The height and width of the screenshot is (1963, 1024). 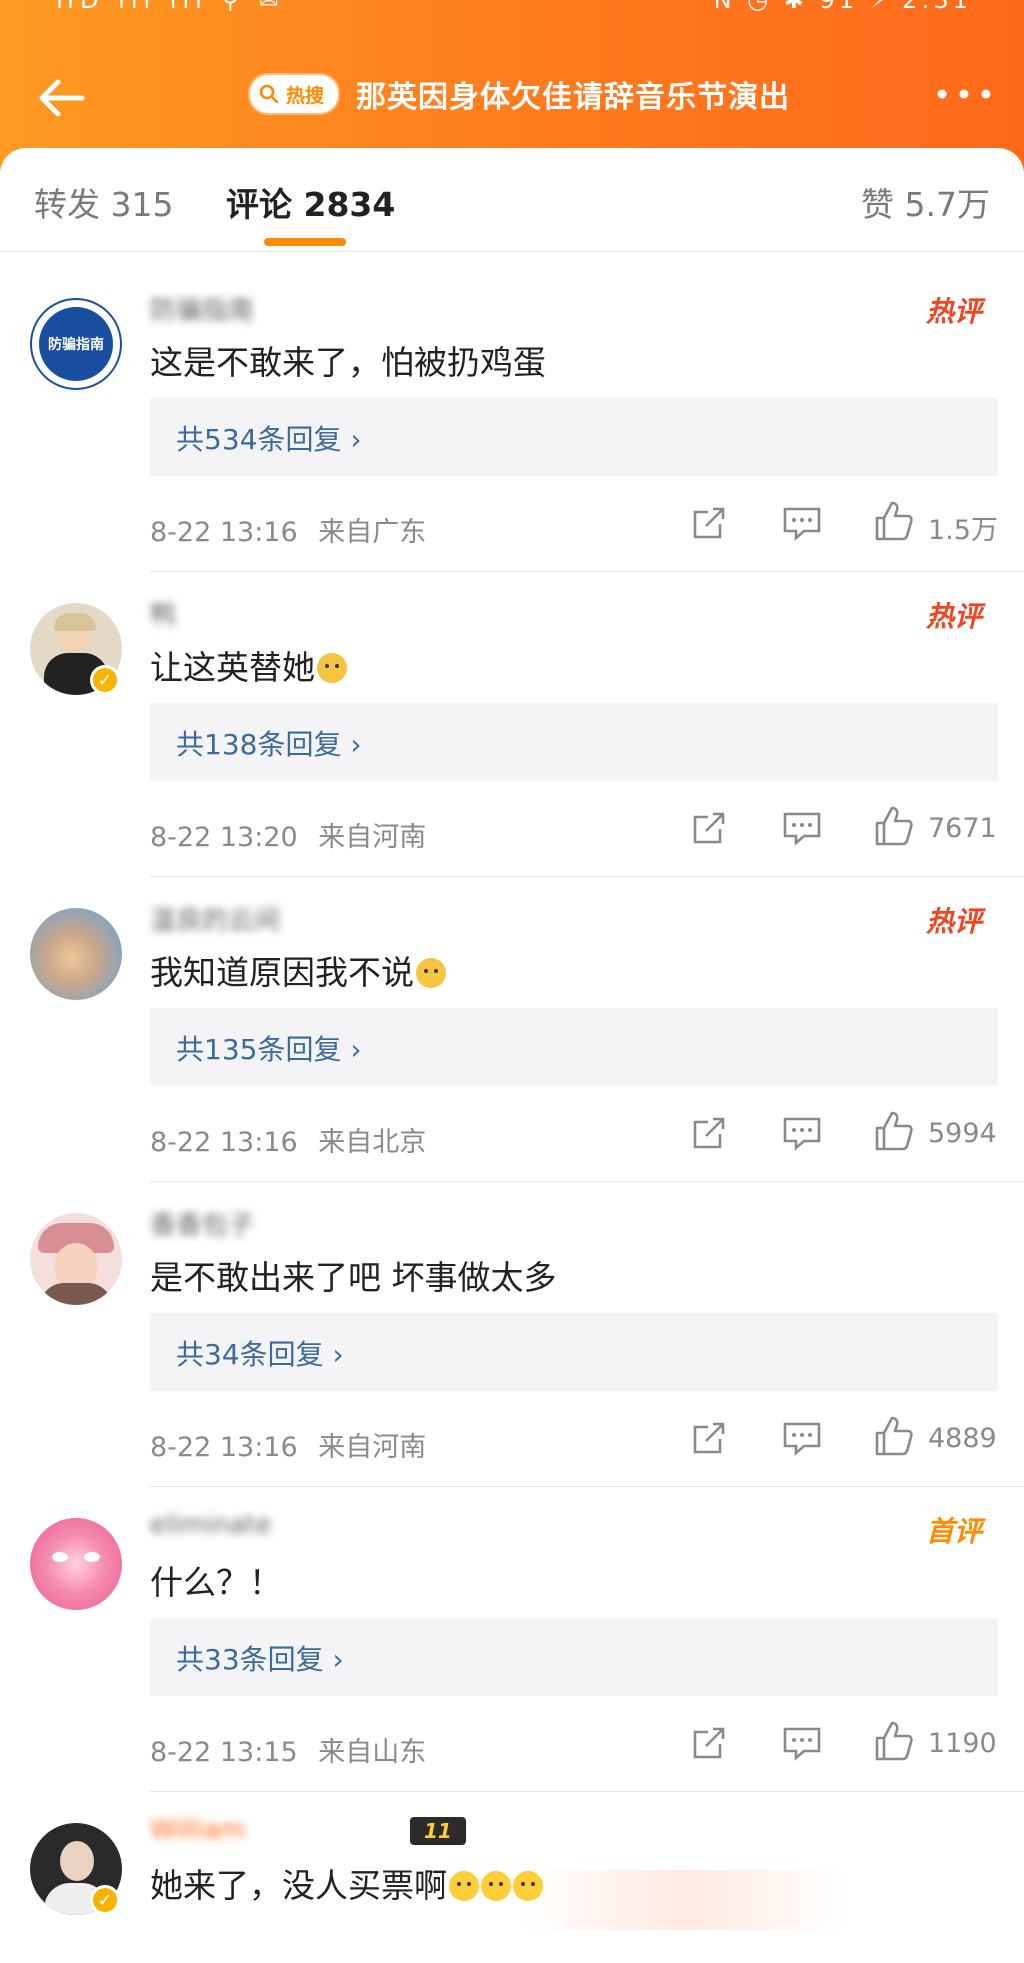 I want to click on comment-meta: 8-22 13:15 来自山东, so click(x=294, y=1749).